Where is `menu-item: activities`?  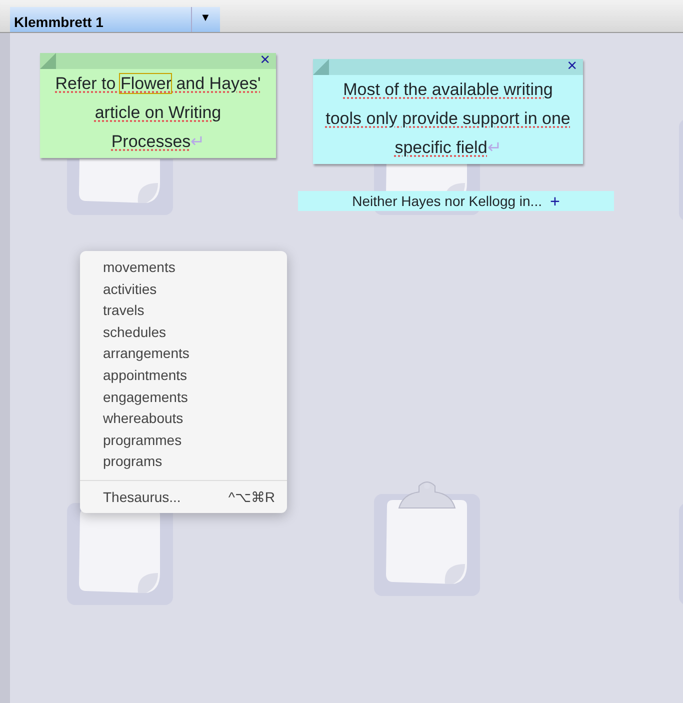 menu-item: activities is located at coordinates (183, 289).